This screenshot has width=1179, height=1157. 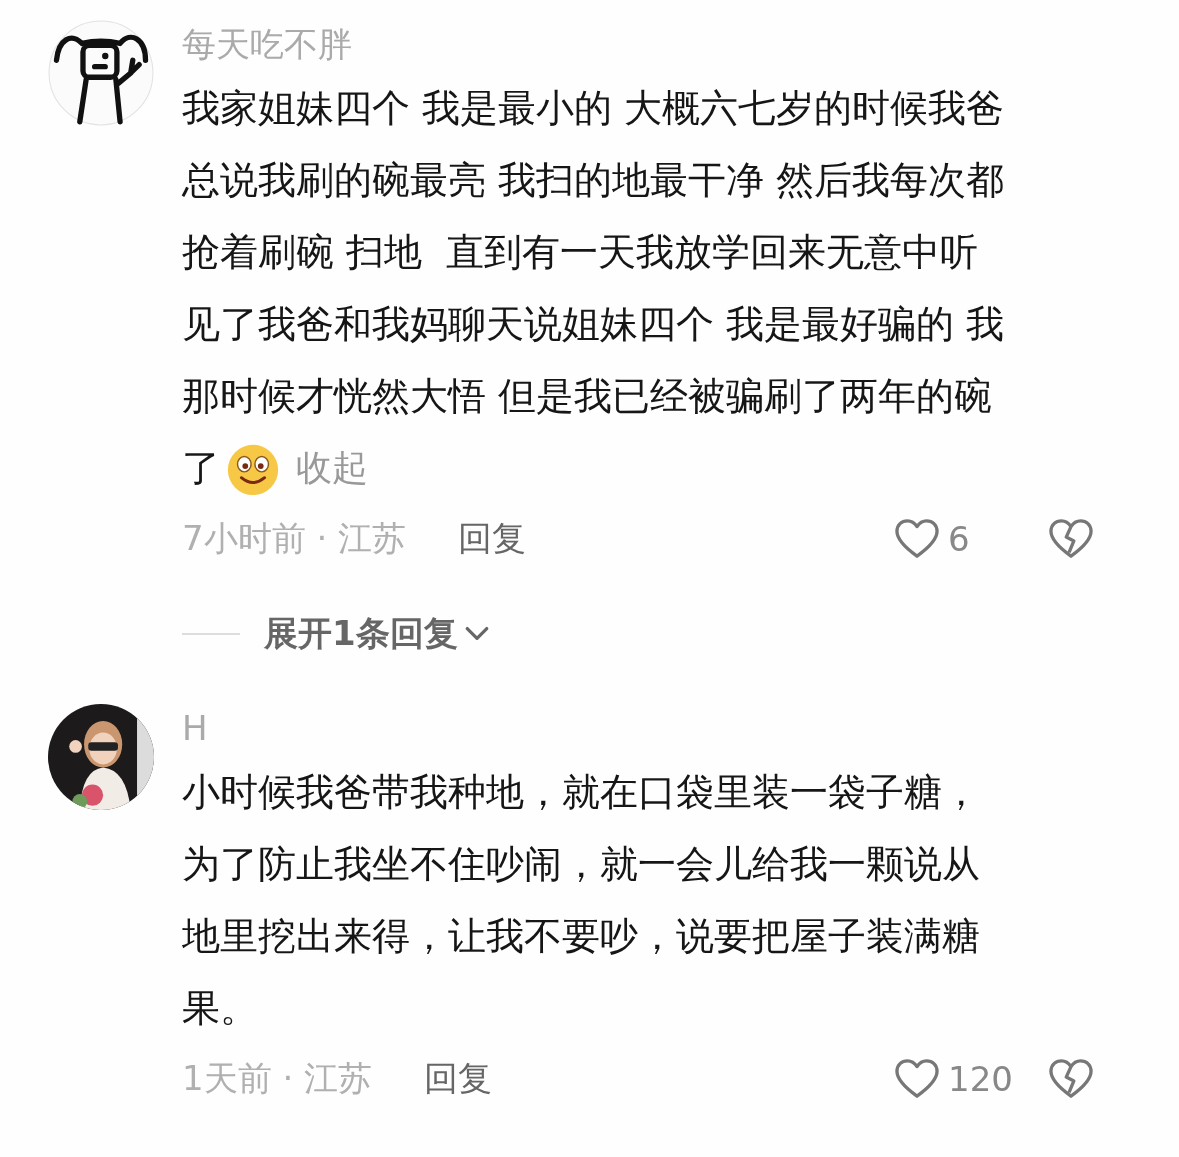 What do you see at coordinates (101, 73) in the screenshot?
I see `avatar-drawing` at bounding box center [101, 73].